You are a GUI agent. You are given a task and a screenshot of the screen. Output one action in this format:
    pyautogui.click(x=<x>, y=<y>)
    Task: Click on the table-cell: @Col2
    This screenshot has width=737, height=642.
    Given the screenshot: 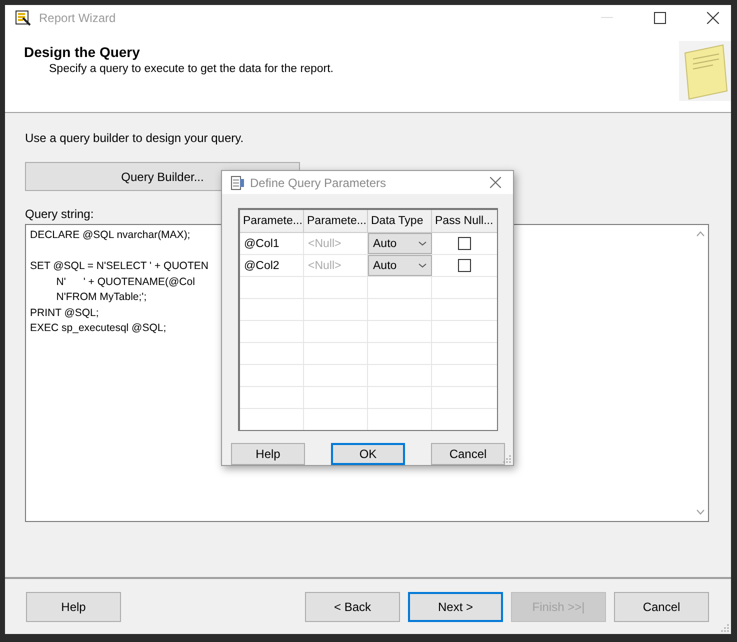 What is the action you would take?
    pyautogui.click(x=272, y=265)
    